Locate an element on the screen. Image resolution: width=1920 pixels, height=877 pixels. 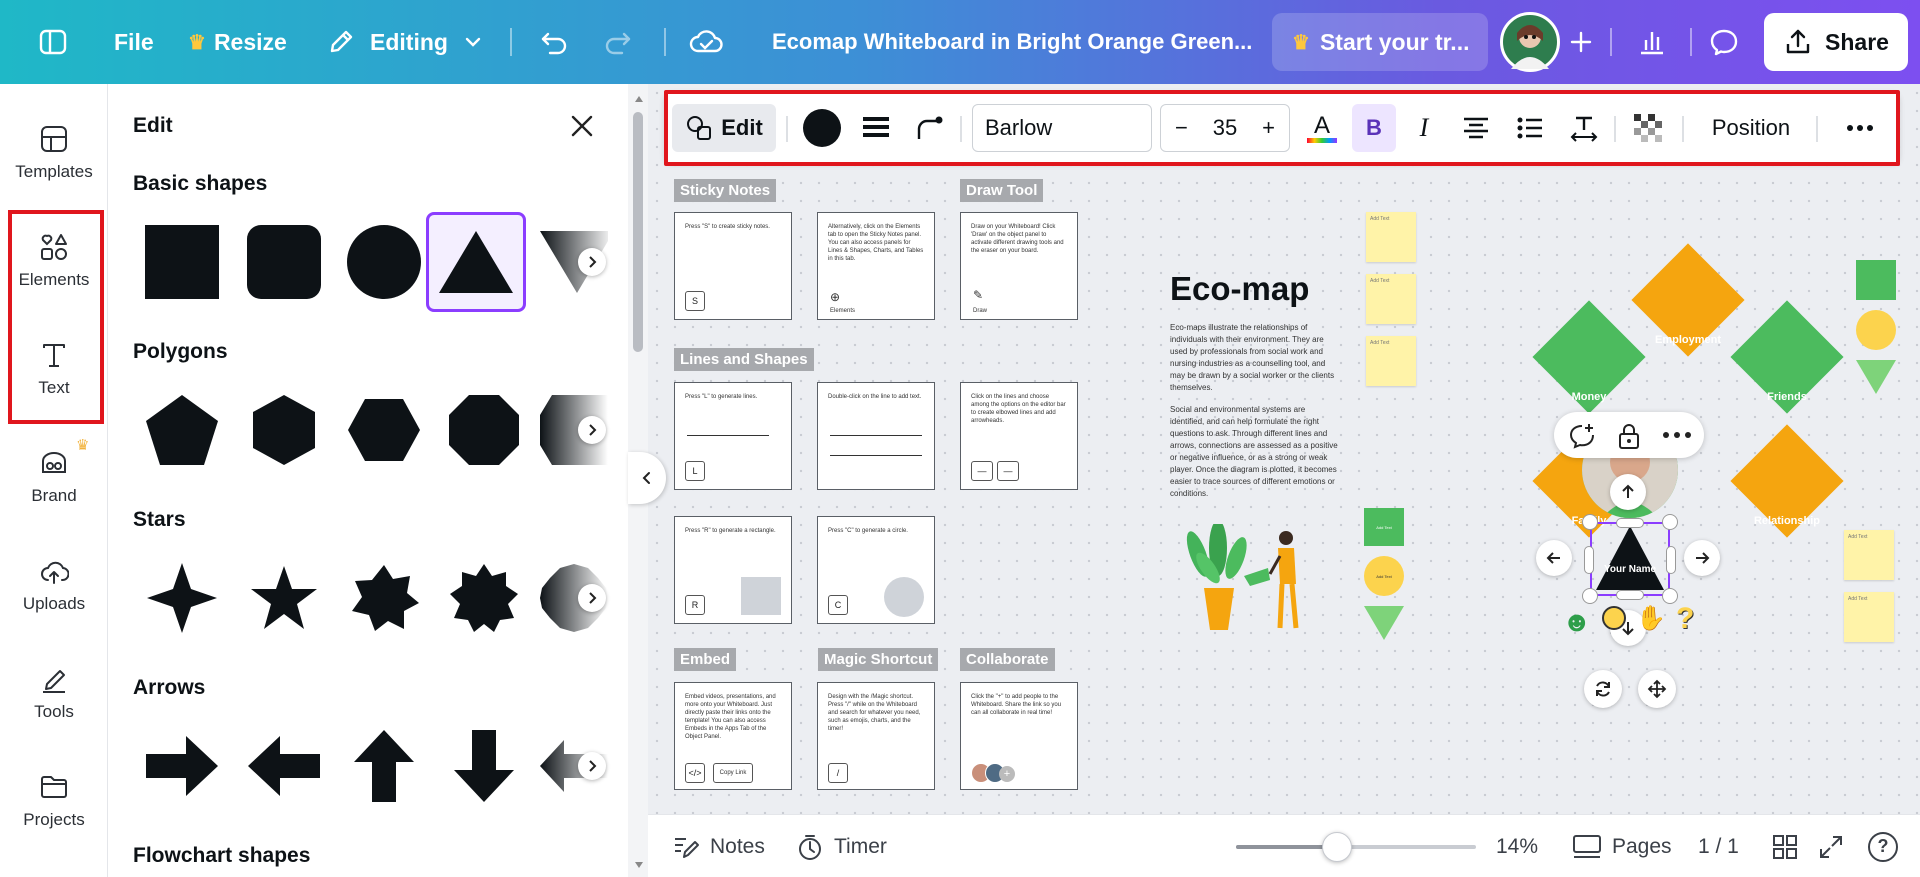
shape-hexagon-horizontal is located at coordinates (384, 430).